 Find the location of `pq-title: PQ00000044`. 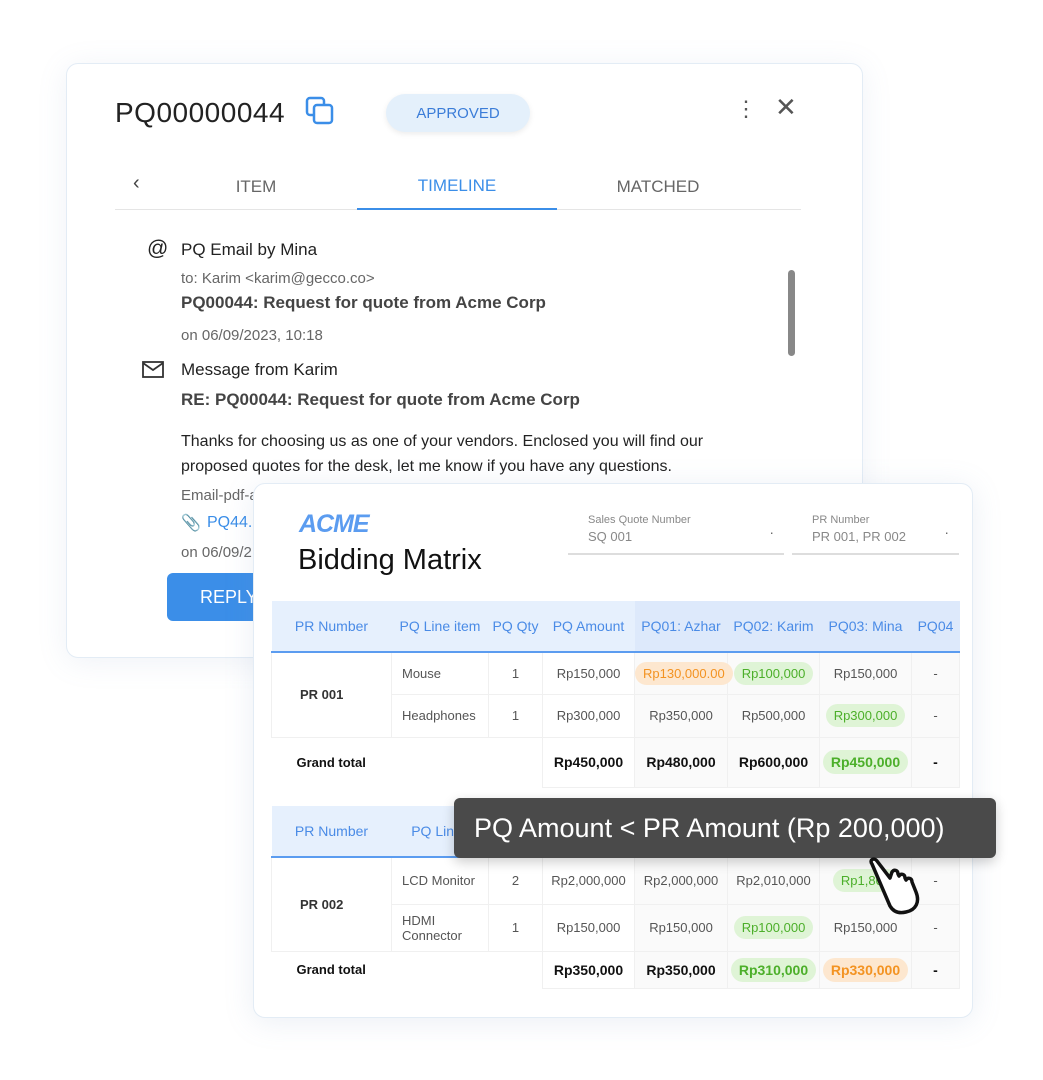

pq-title: PQ00000044 is located at coordinates (200, 112).